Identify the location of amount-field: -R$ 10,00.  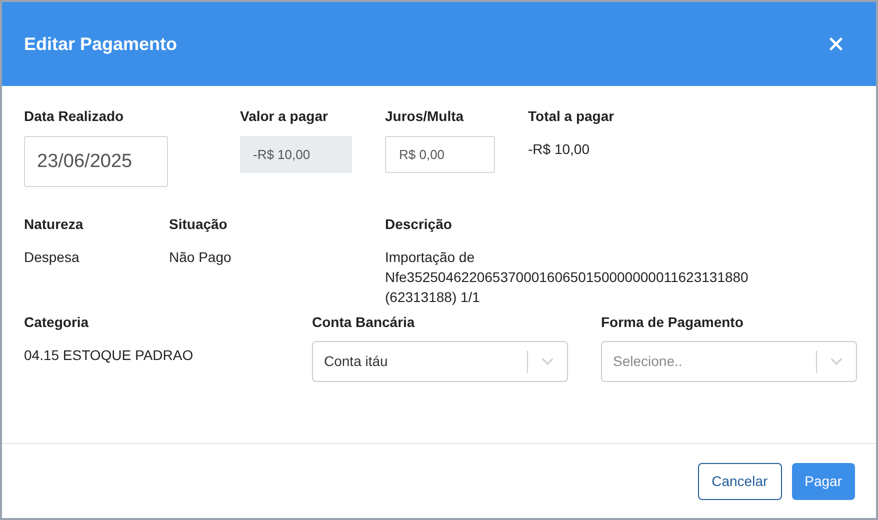
(296, 154).